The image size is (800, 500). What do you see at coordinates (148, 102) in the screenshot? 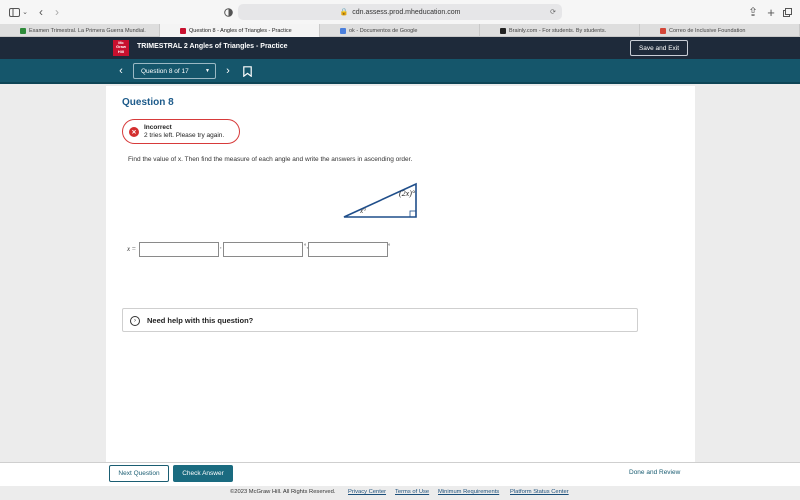
I see `question-title: Question 8` at bounding box center [148, 102].